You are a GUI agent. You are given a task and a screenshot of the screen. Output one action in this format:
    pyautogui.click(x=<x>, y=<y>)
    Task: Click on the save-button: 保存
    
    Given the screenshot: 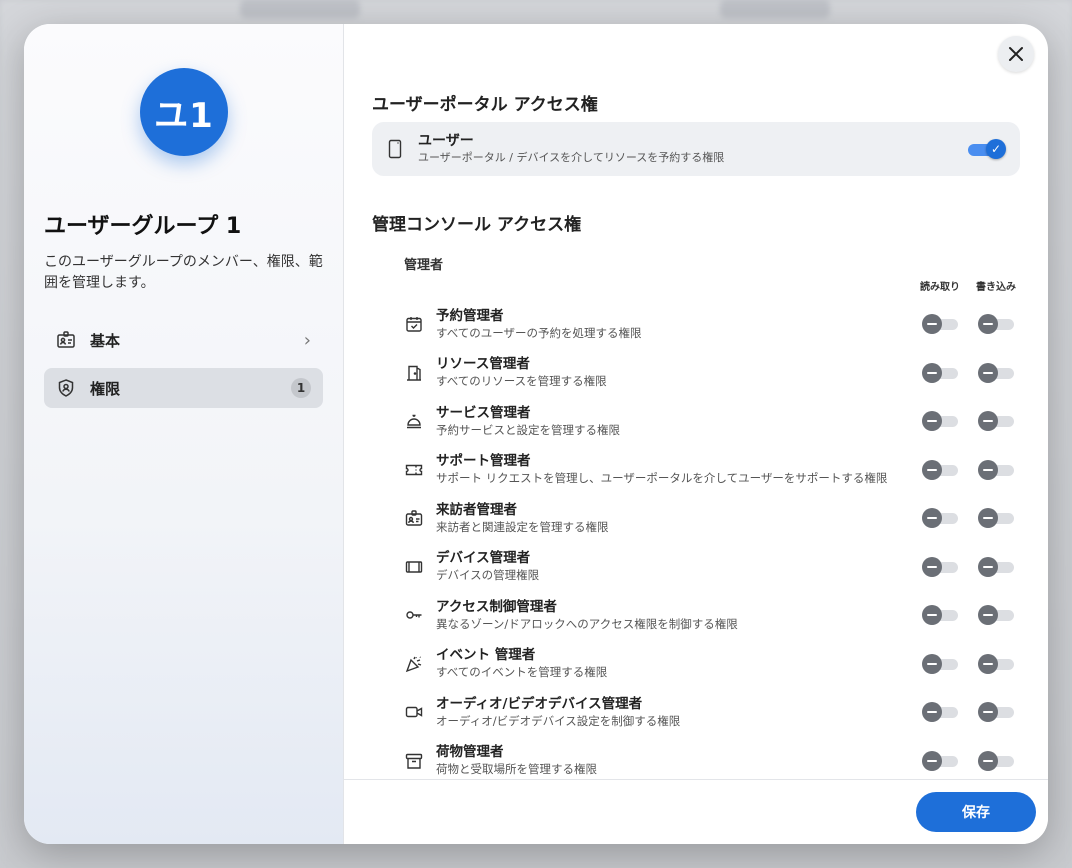 What is the action you would take?
    pyautogui.click(x=976, y=812)
    